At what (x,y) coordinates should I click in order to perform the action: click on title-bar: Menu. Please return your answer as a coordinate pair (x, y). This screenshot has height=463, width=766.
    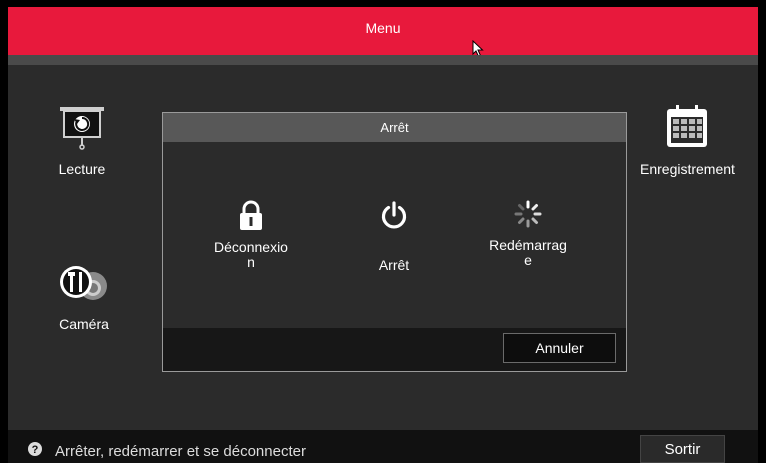
    Looking at the image, I should click on (383, 31).